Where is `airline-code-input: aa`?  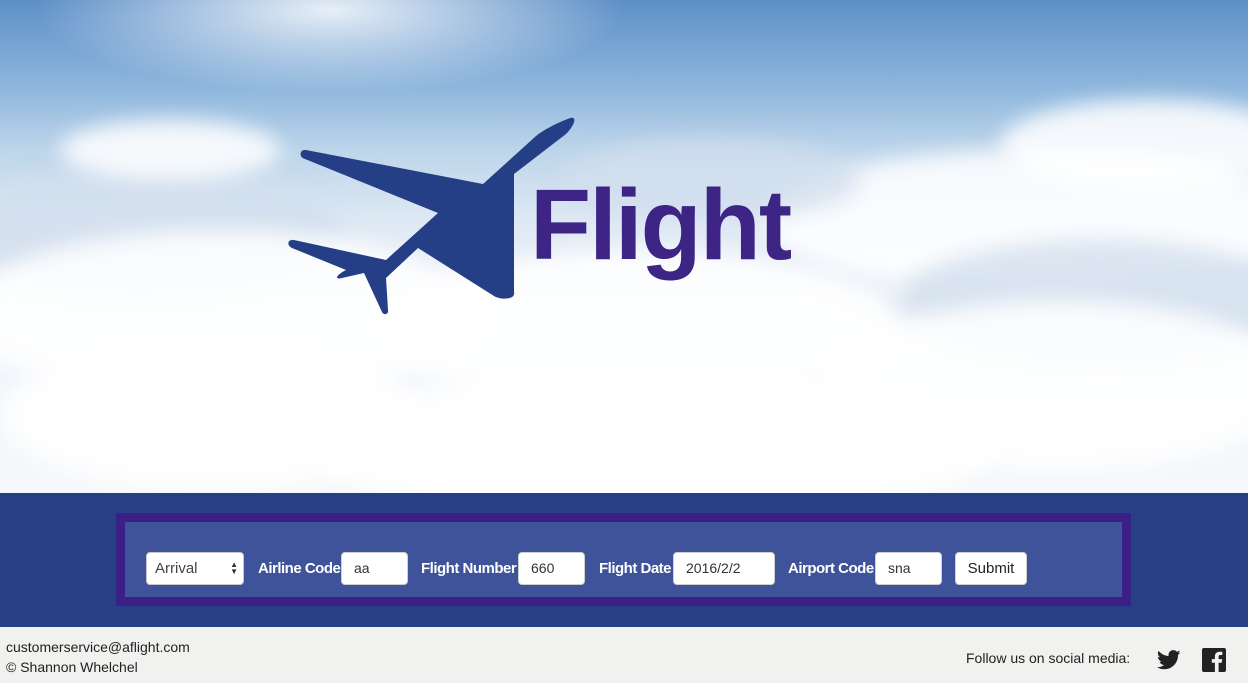 airline-code-input: aa is located at coordinates (374, 568).